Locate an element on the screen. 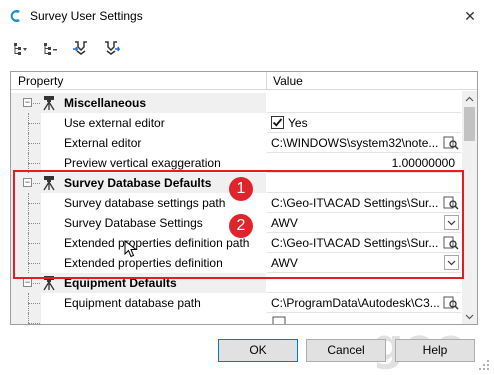 The width and height of the screenshot is (494, 375). database-icon is located at coordinates (279, 320).